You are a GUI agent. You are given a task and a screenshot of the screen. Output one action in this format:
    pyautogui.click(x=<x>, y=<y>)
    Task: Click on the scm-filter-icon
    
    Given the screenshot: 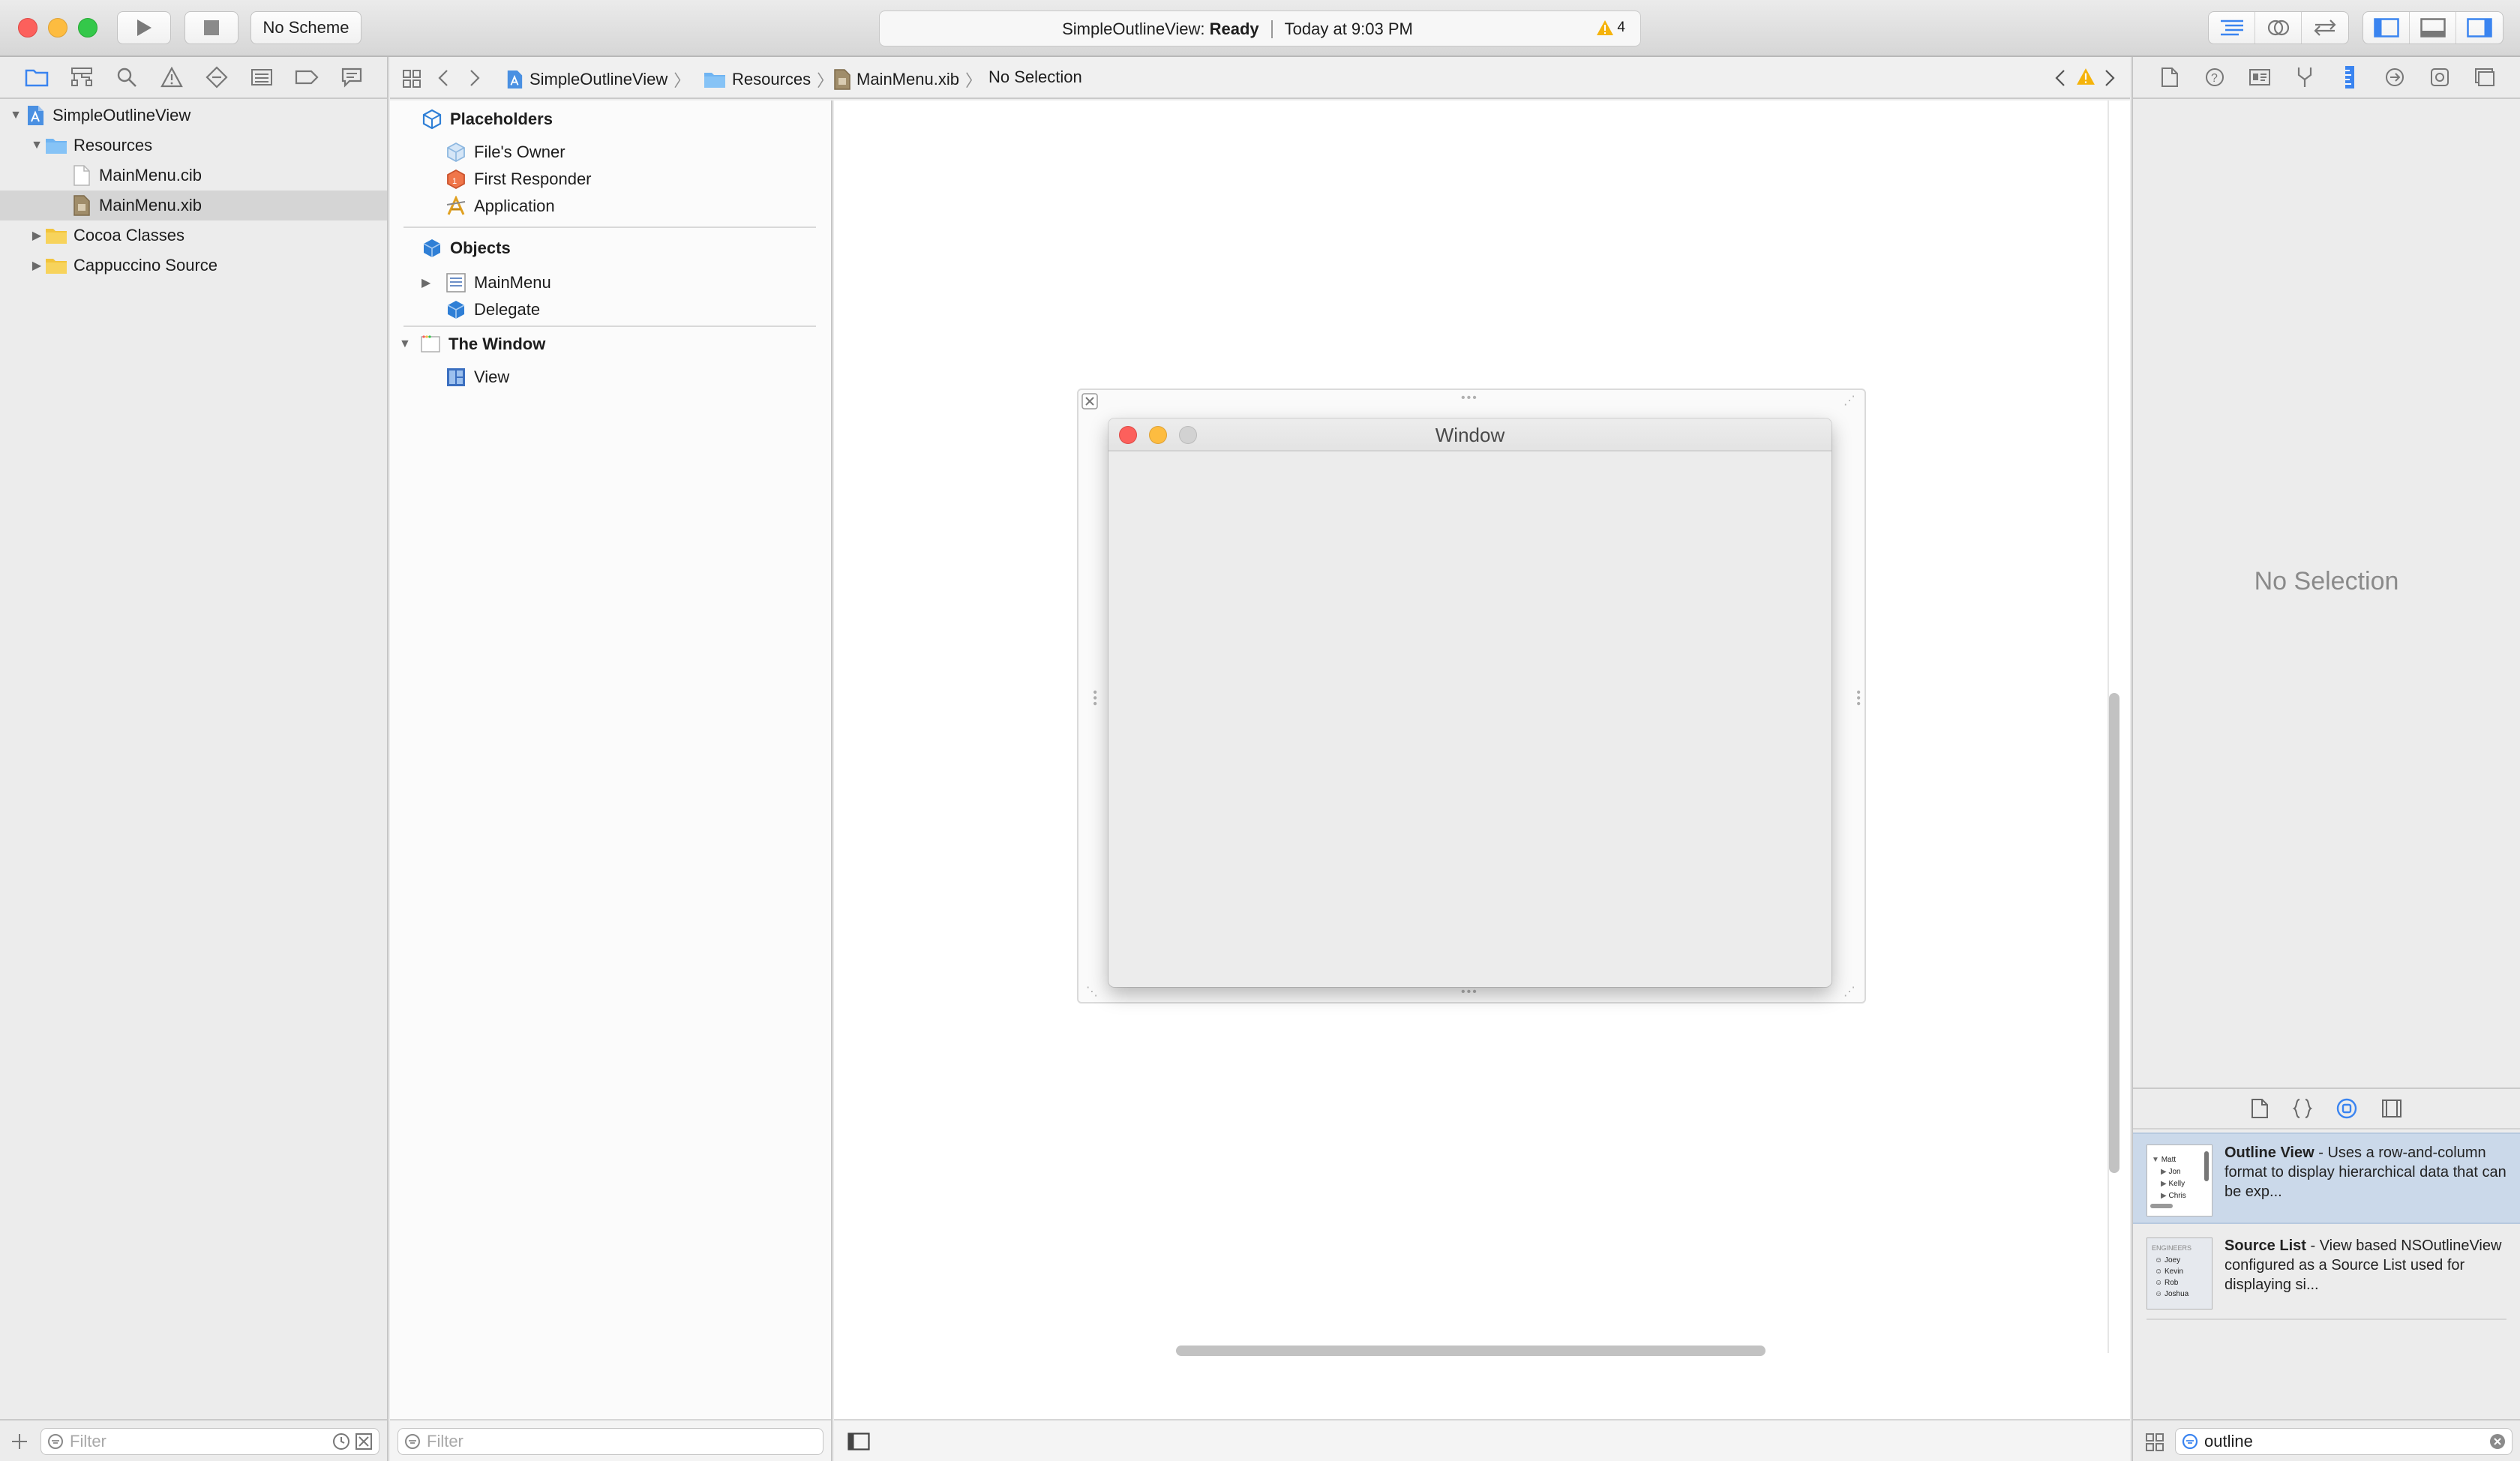 What is the action you would take?
    pyautogui.click(x=364, y=1441)
    